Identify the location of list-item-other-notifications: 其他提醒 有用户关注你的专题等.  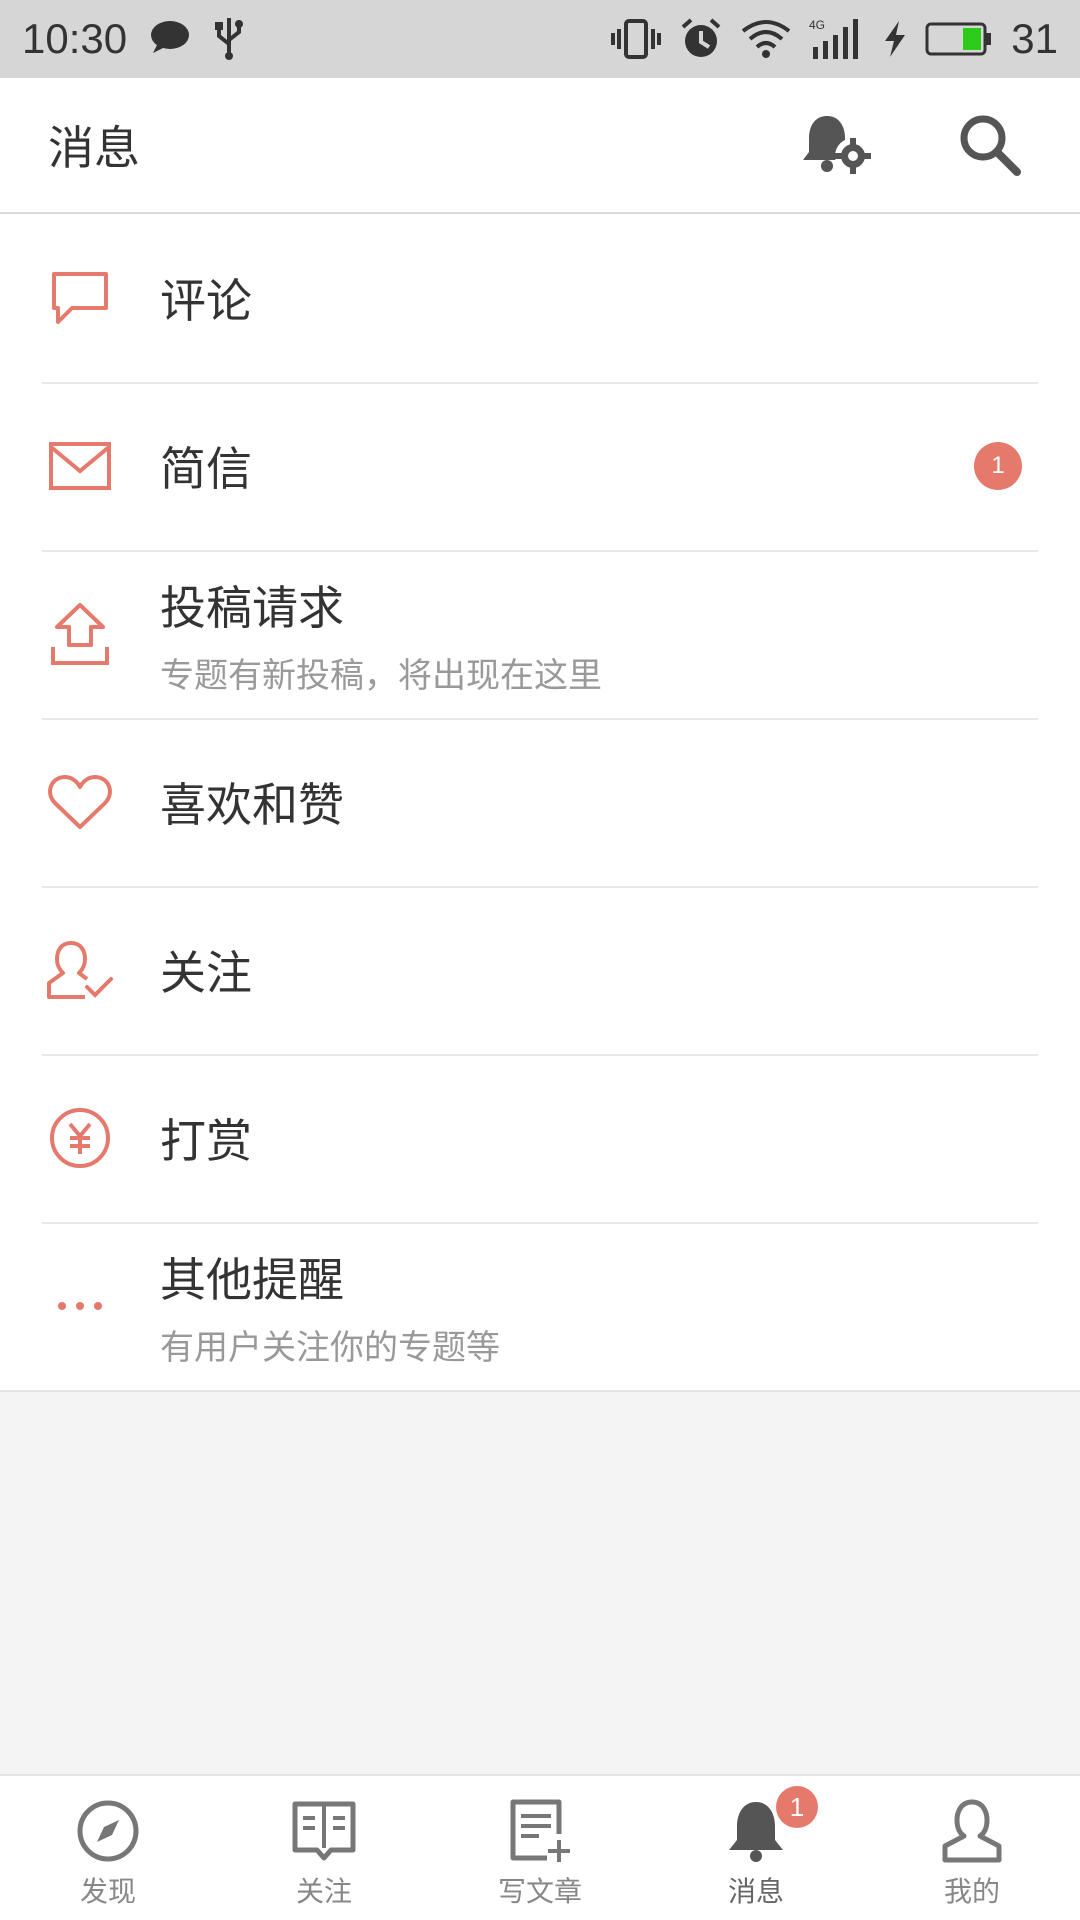
(540, 1306).